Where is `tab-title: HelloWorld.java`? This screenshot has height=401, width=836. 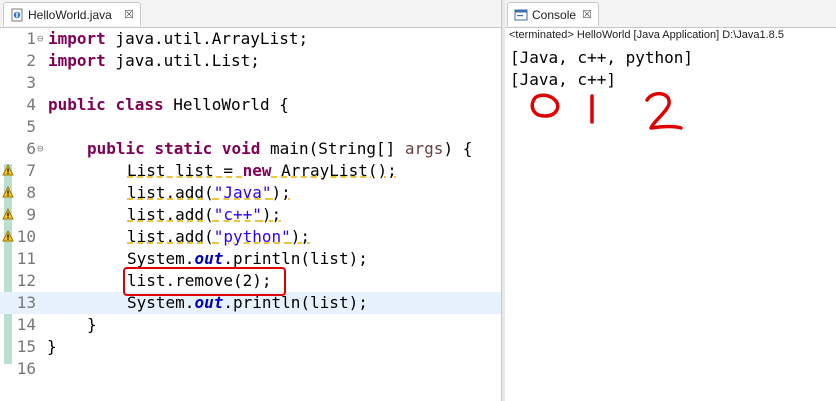 tab-title: HelloWorld.java is located at coordinates (70, 14).